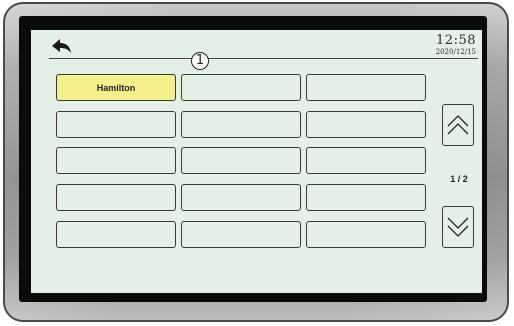 The height and width of the screenshot is (326, 514). What do you see at coordinates (263, 58) in the screenshot?
I see `header-divider` at bounding box center [263, 58].